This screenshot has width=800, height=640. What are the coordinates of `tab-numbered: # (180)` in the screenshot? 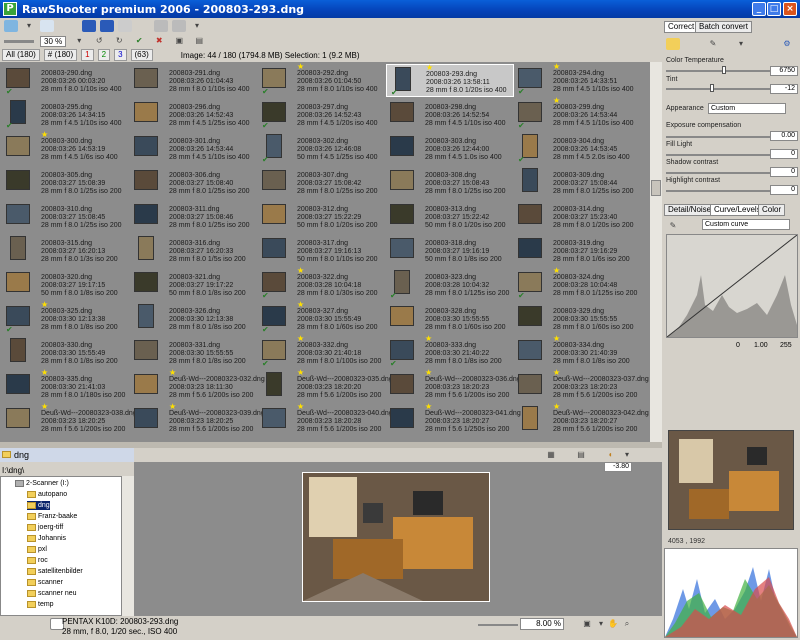 It's located at (60, 55).